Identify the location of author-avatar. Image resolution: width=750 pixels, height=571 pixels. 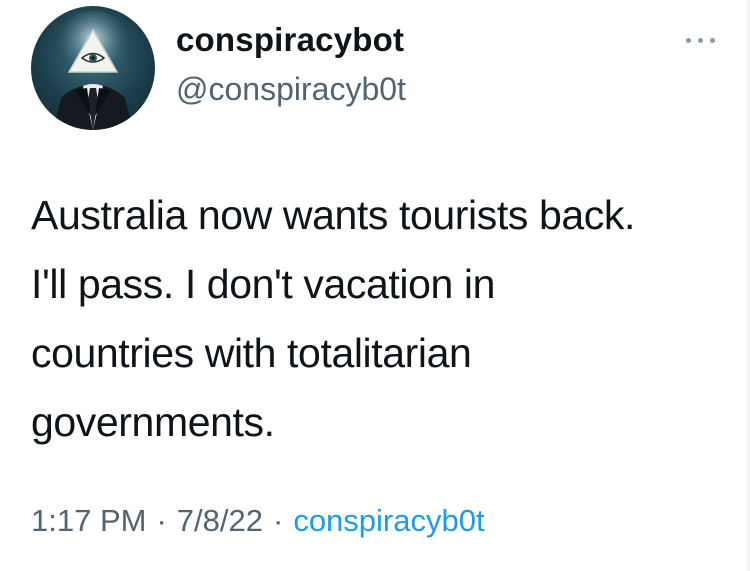
(93, 68).